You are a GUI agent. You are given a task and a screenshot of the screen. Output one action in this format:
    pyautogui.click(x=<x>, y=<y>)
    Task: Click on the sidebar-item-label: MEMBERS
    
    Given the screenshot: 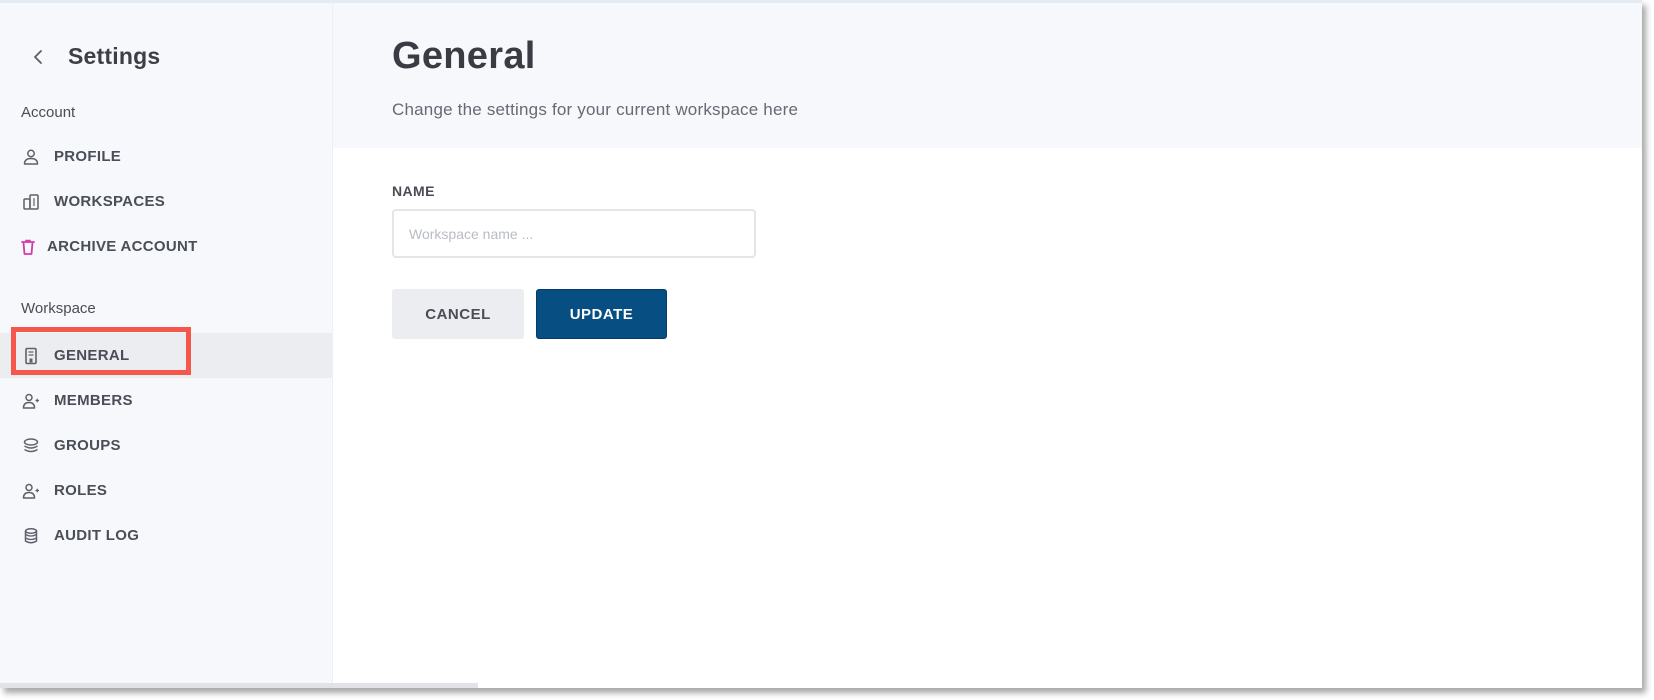 What is the action you would take?
    pyautogui.click(x=93, y=400)
    